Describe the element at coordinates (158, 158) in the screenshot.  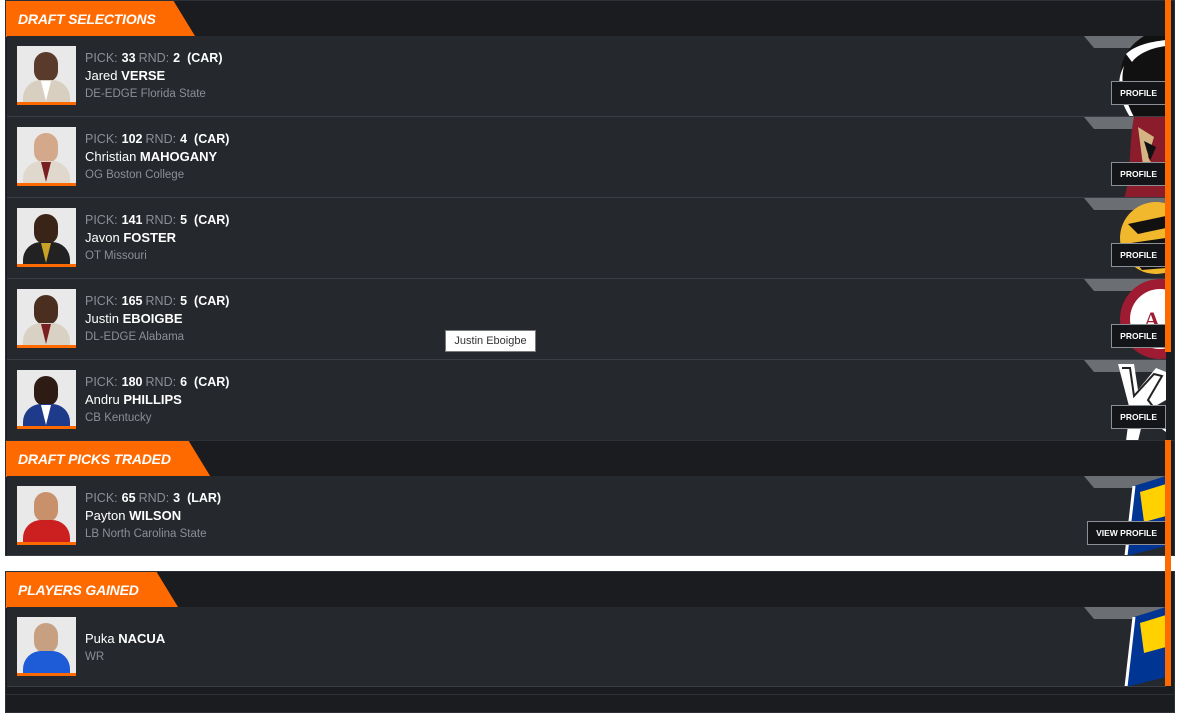
I see `player-name: Christian MAHOGANY` at that location.